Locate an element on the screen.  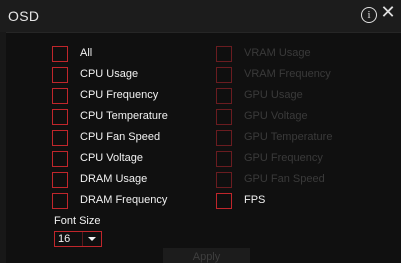
option-label: CPU Usage is located at coordinates (109, 74).